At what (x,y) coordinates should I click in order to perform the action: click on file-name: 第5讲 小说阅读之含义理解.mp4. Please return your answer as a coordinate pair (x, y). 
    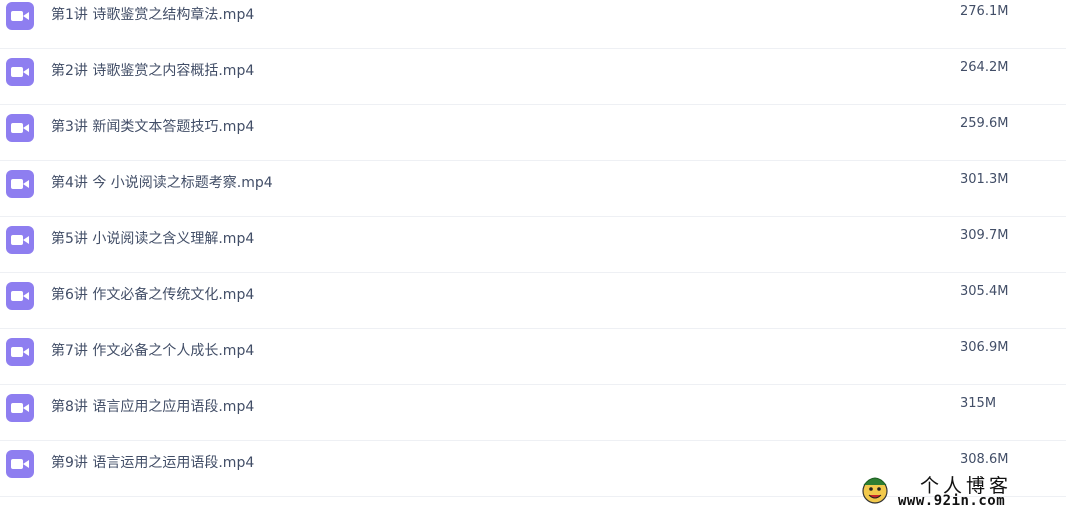
    Looking at the image, I should click on (152, 238).